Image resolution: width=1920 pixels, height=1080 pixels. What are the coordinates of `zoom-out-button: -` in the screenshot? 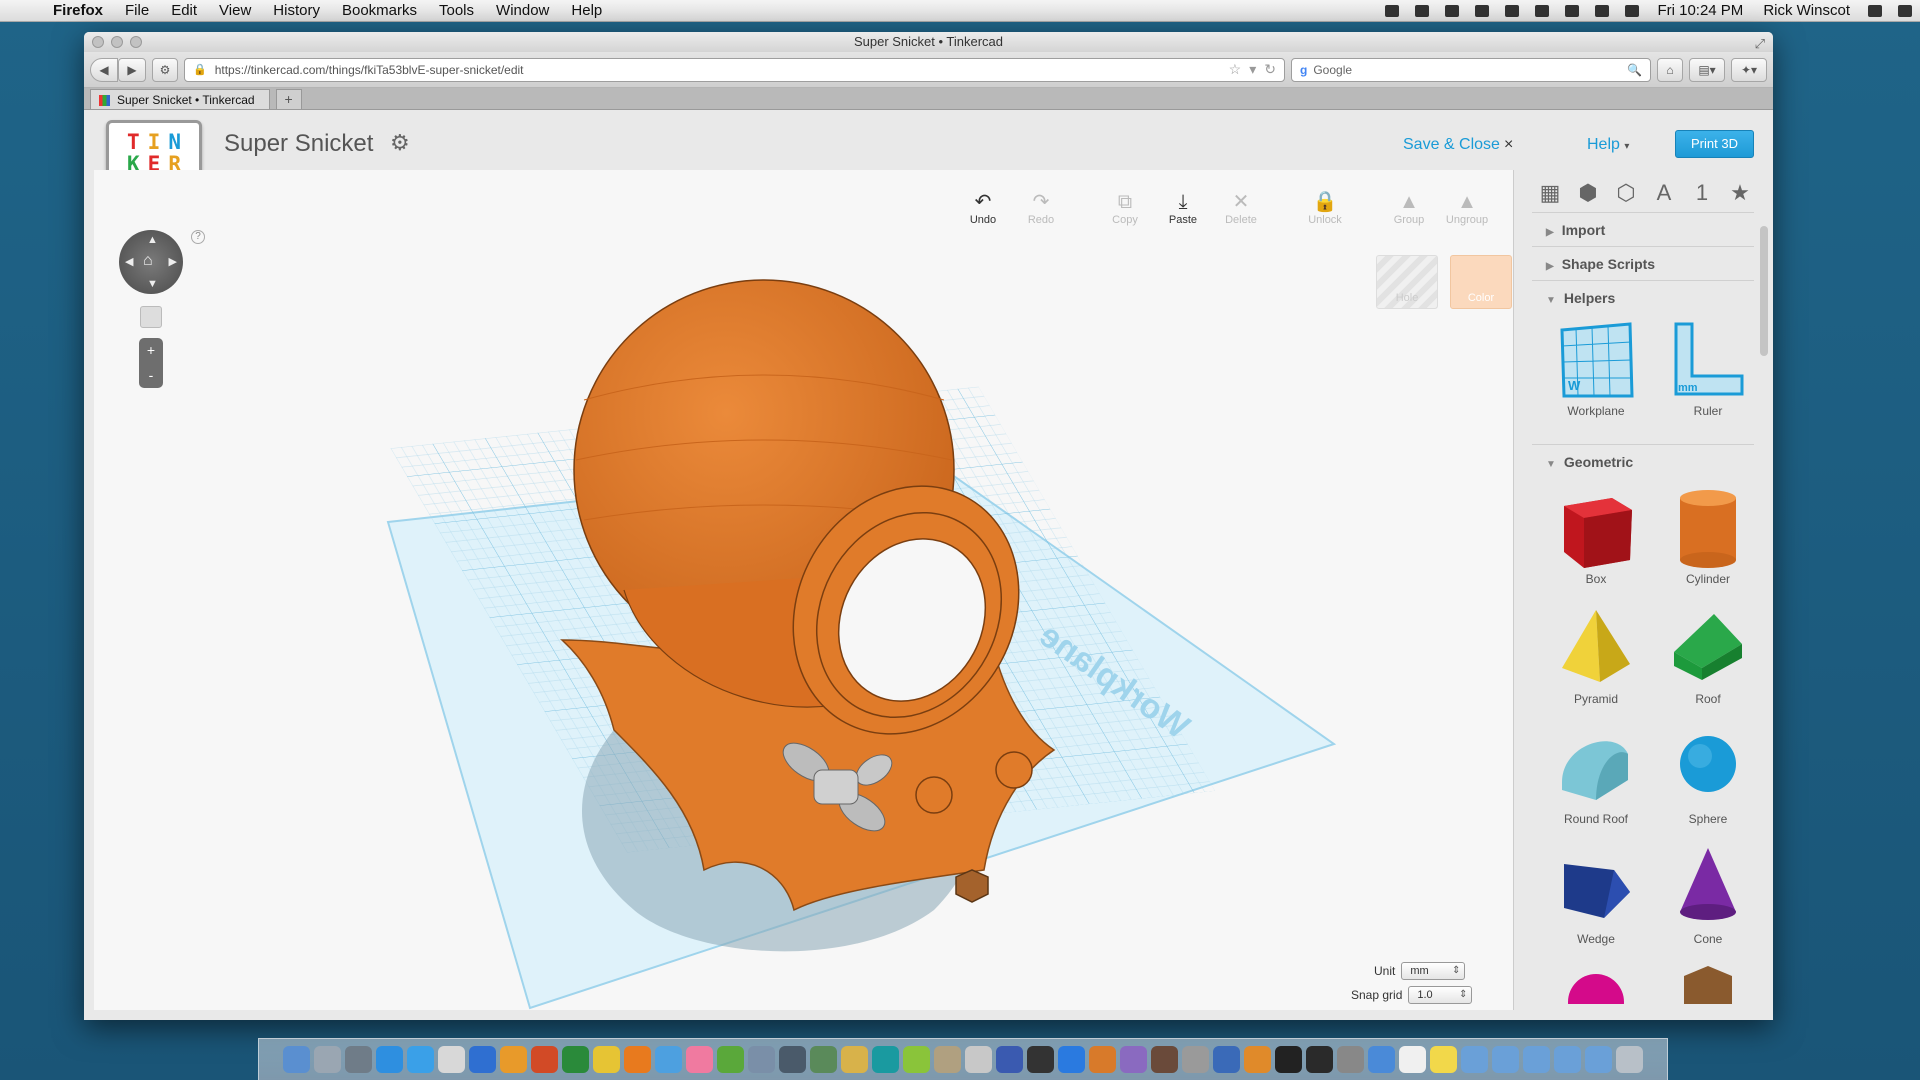 It's located at (151, 375).